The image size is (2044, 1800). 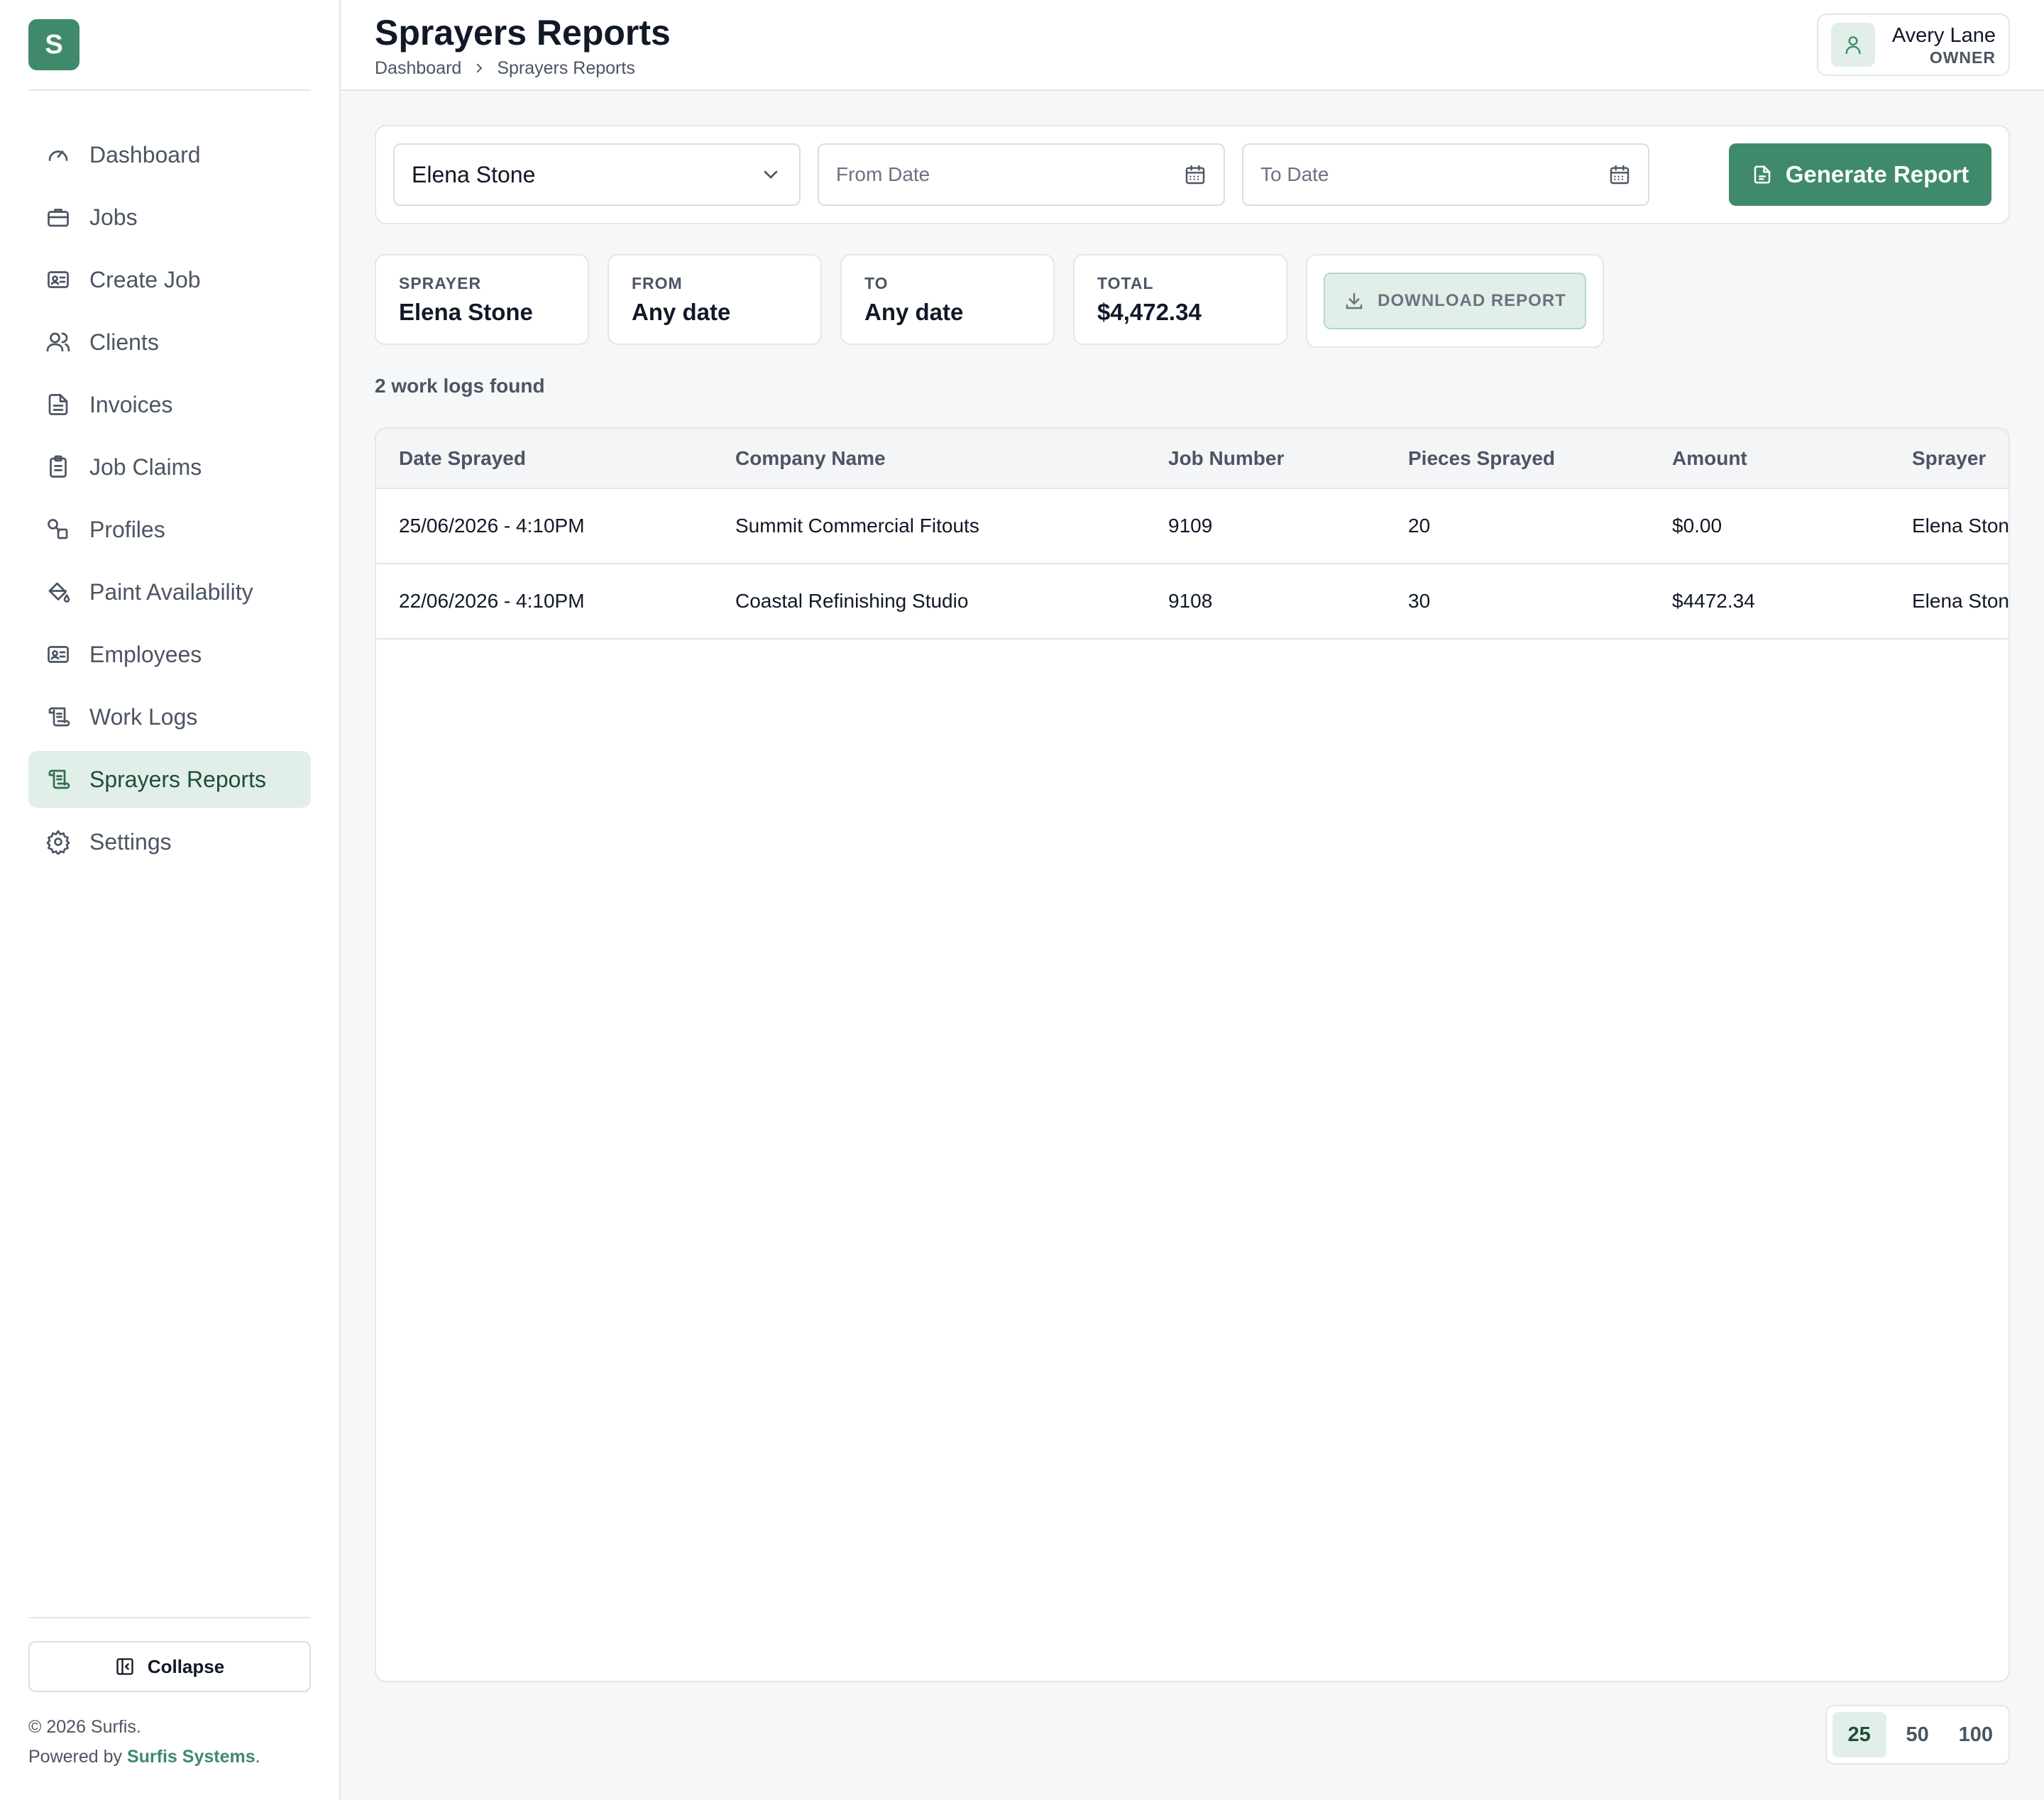 I want to click on download-card: DOWNLOAD REPORT, so click(x=1455, y=301).